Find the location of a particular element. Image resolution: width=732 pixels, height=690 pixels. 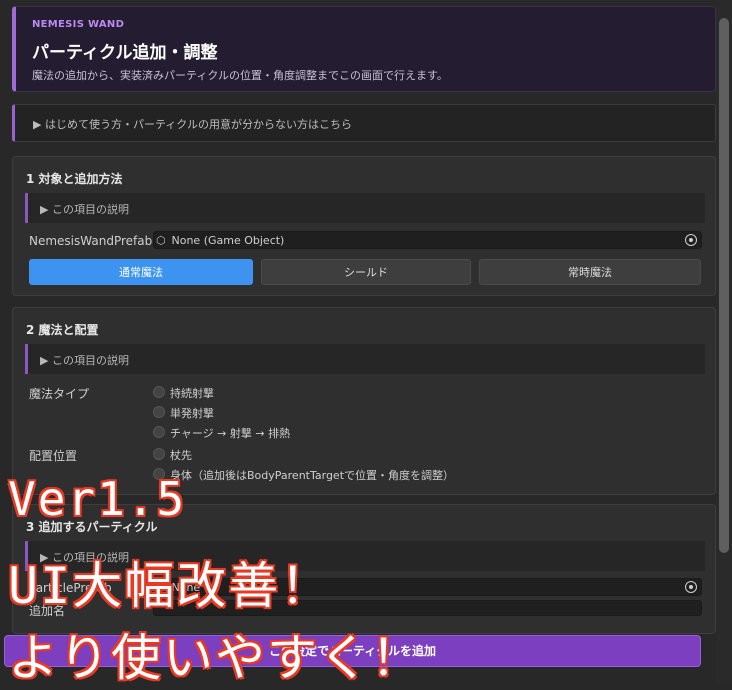

magic-type-option: チャージ → 射撃 → 排熱 is located at coordinates (221, 433).